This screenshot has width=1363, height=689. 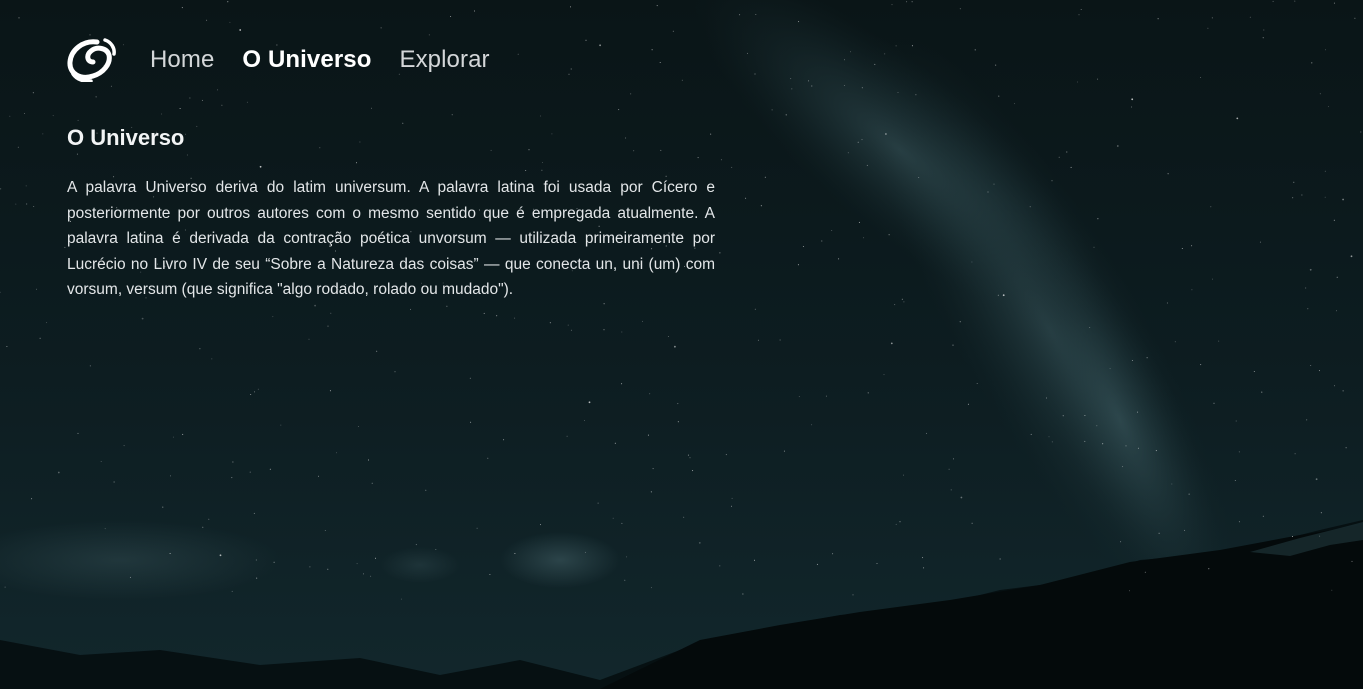 I want to click on nav-item-home: Home, so click(x=182, y=60).